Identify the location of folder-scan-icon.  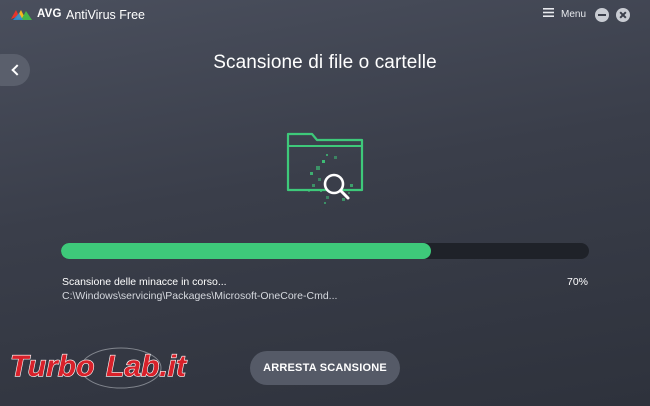
(327, 172).